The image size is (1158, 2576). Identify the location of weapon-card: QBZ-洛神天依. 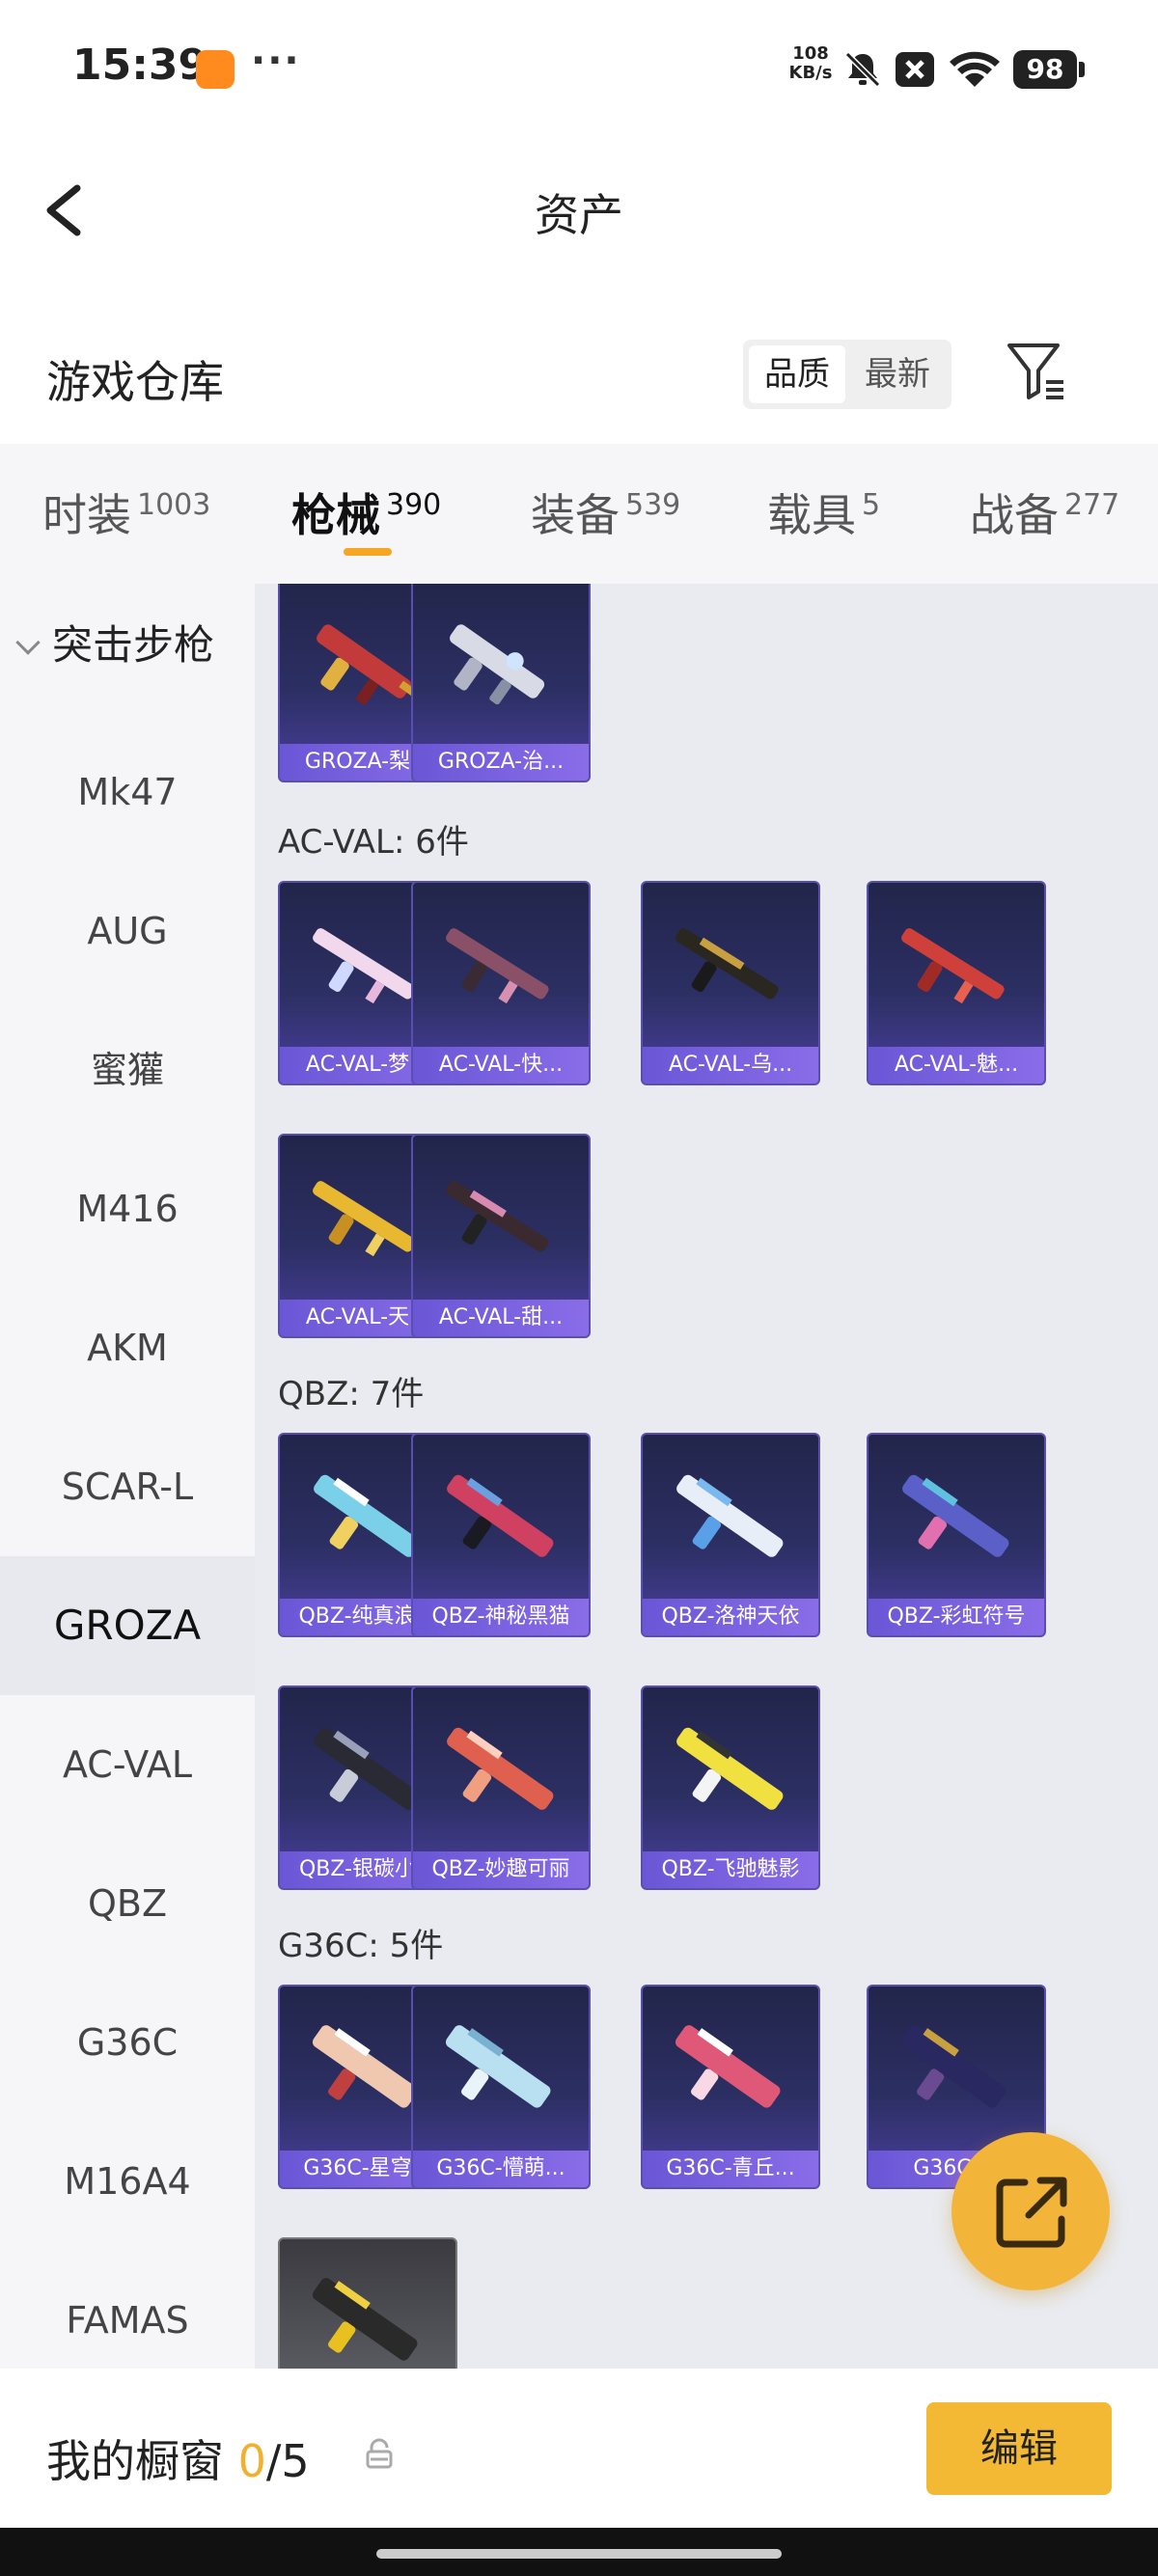
(730, 1535).